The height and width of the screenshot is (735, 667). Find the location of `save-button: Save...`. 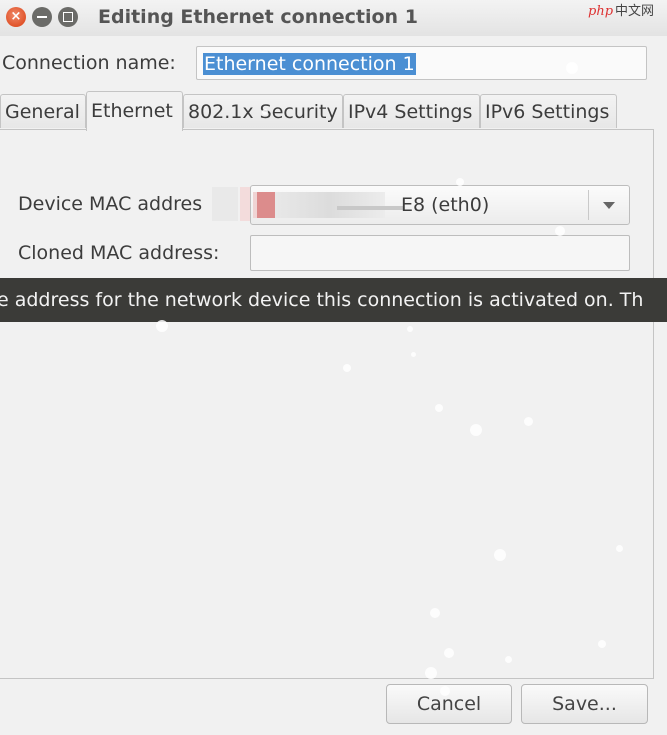

save-button: Save... is located at coordinates (584, 704).